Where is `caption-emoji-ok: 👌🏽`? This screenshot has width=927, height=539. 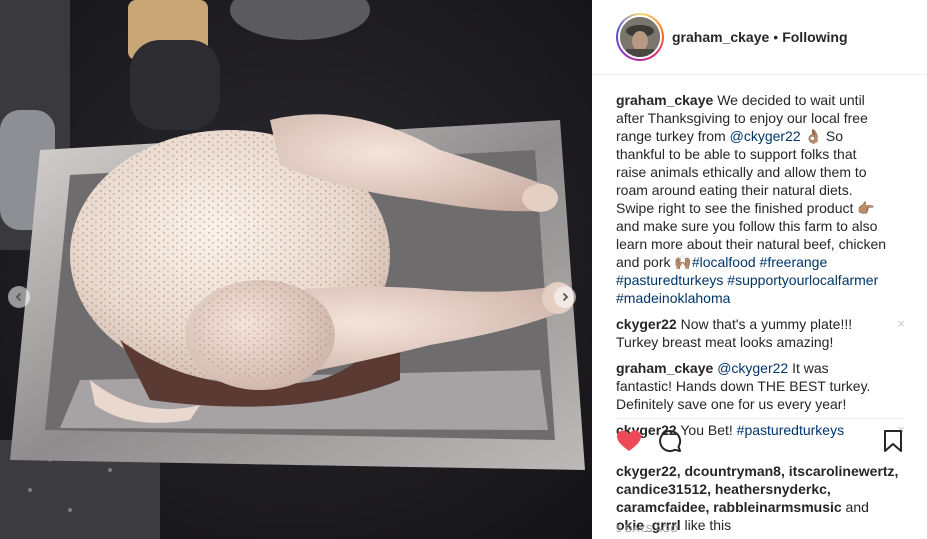
caption-emoji-ok: 👌🏽 is located at coordinates (813, 136).